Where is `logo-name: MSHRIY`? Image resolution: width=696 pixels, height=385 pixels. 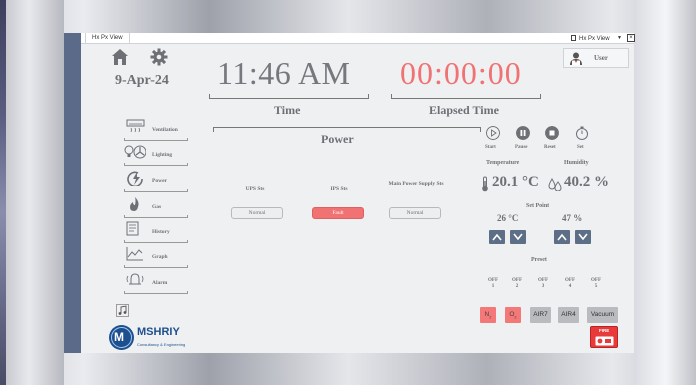 logo-name: MSHRIY is located at coordinates (158, 332).